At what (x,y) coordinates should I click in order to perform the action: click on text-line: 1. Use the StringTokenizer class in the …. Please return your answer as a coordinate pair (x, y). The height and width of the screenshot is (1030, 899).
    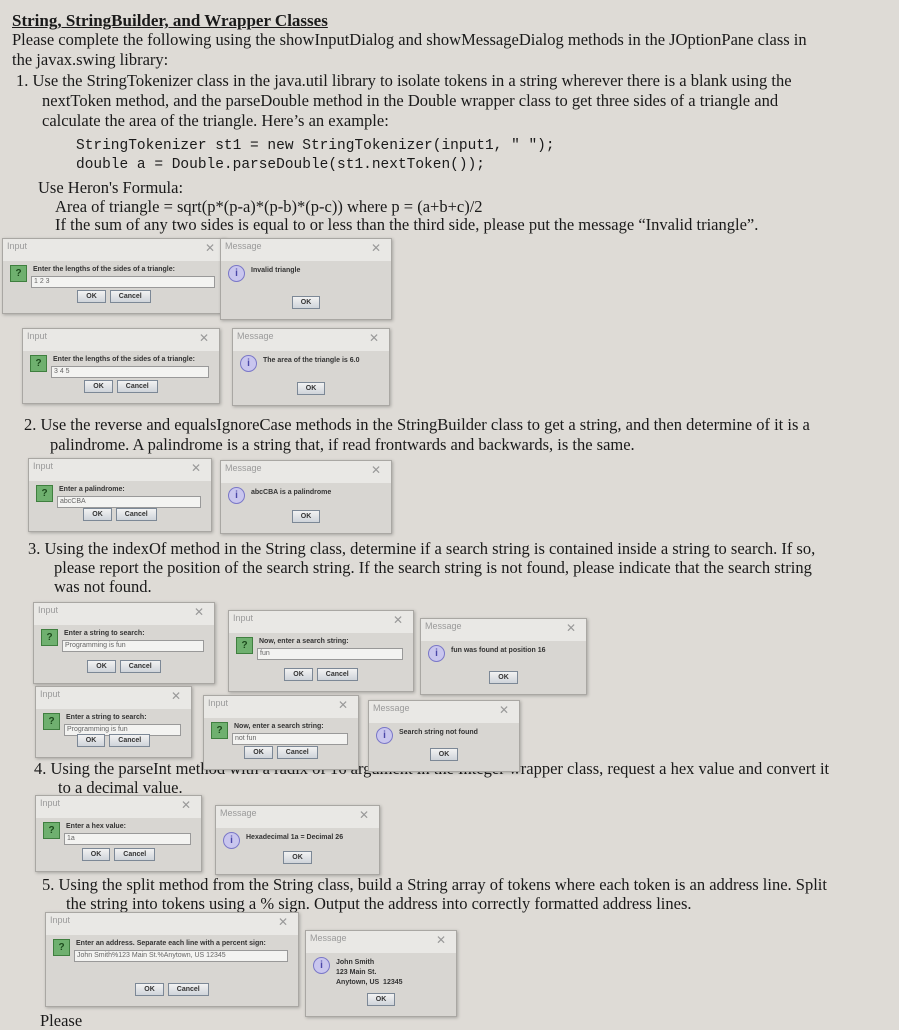
    Looking at the image, I should click on (404, 80).